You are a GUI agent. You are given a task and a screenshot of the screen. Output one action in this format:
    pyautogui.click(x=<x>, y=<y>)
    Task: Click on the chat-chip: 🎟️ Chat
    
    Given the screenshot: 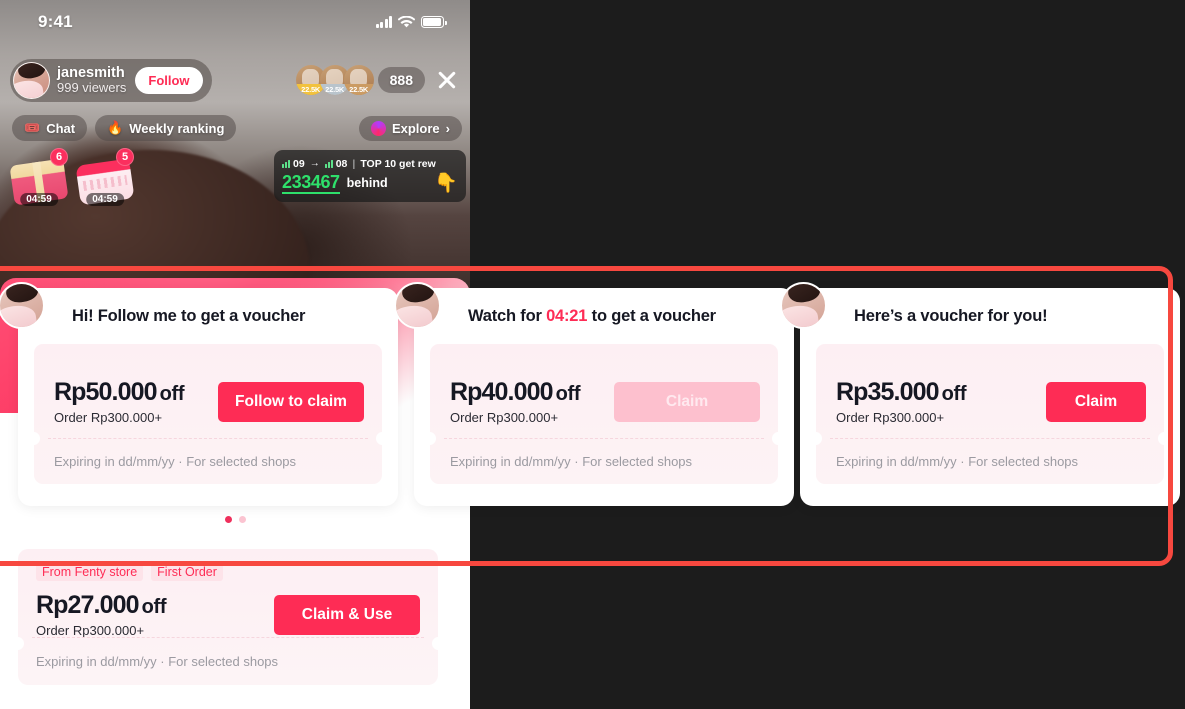 What is the action you would take?
    pyautogui.click(x=50, y=128)
    